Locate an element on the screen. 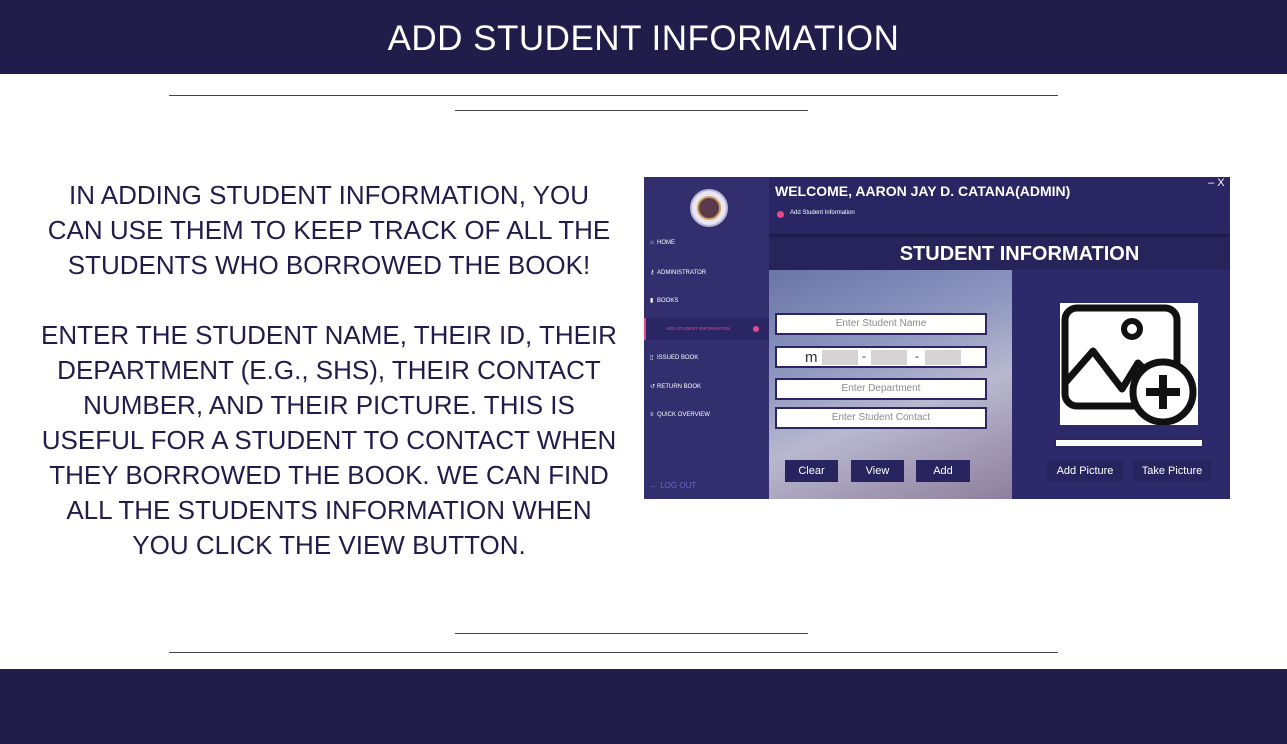 The image size is (1287, 744). school-logo is located at coordinates (709, 208).